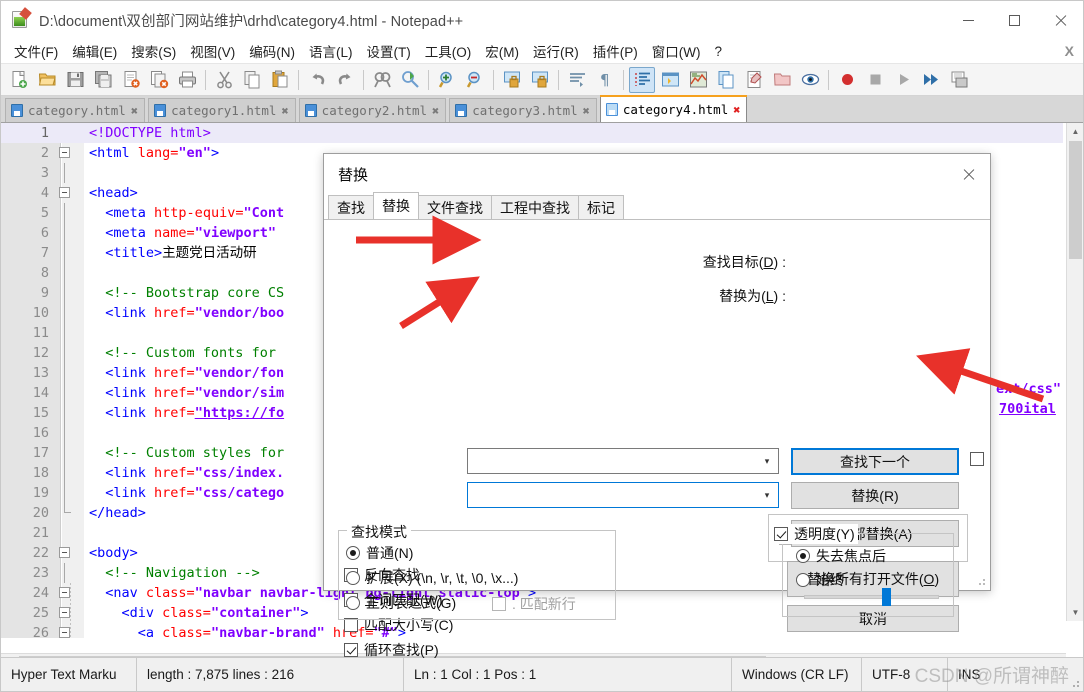 This screenshot has height=692, width=1084. What do you see at coordinates (224, 80) in the screenshot?
I see `cut-icon` at bounding box center [224, 80].